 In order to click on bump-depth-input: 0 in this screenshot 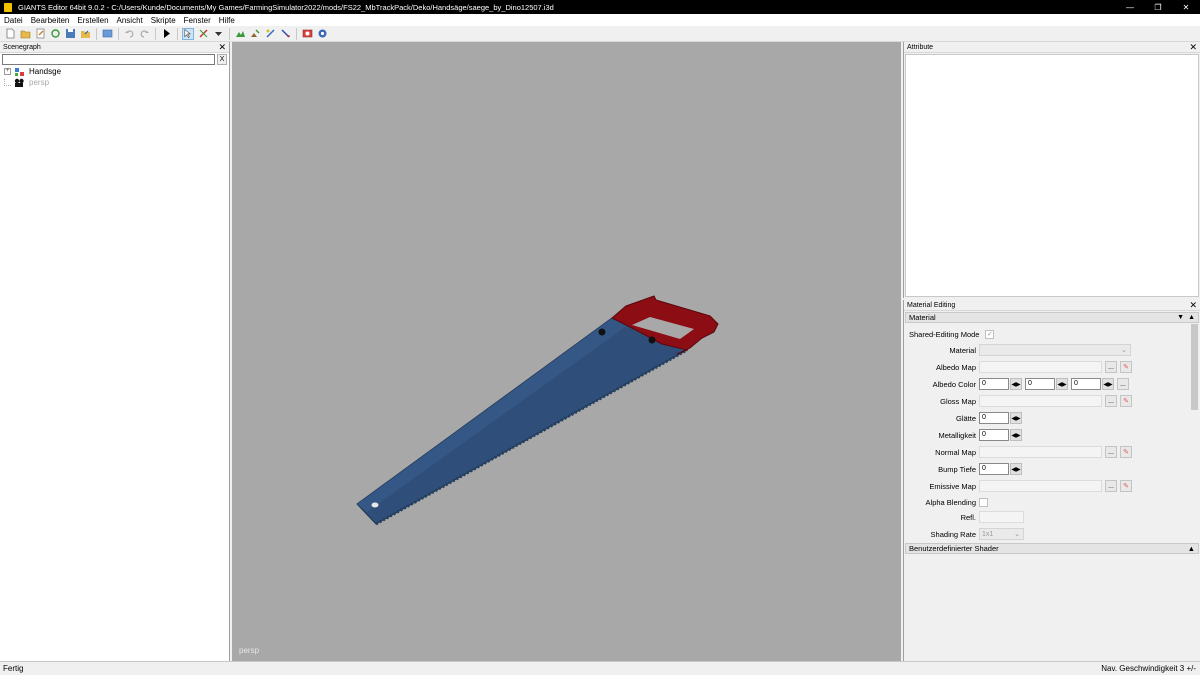, I will do `click(994, 469)`.